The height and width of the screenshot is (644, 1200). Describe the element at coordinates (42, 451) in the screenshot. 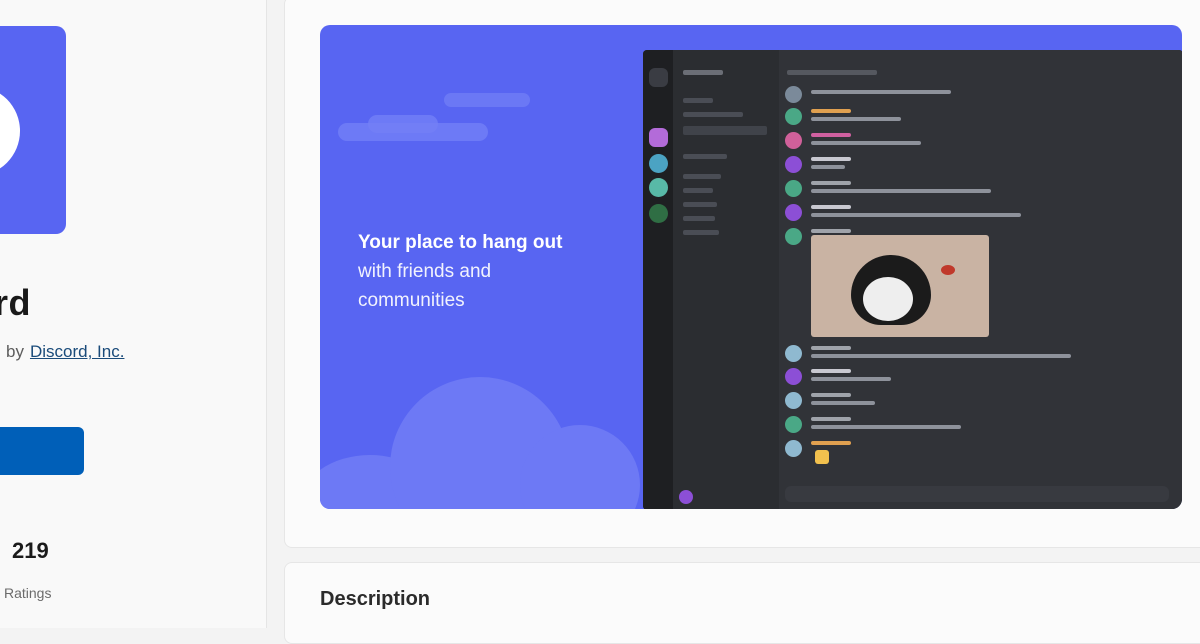

I see `install-button` at that location.